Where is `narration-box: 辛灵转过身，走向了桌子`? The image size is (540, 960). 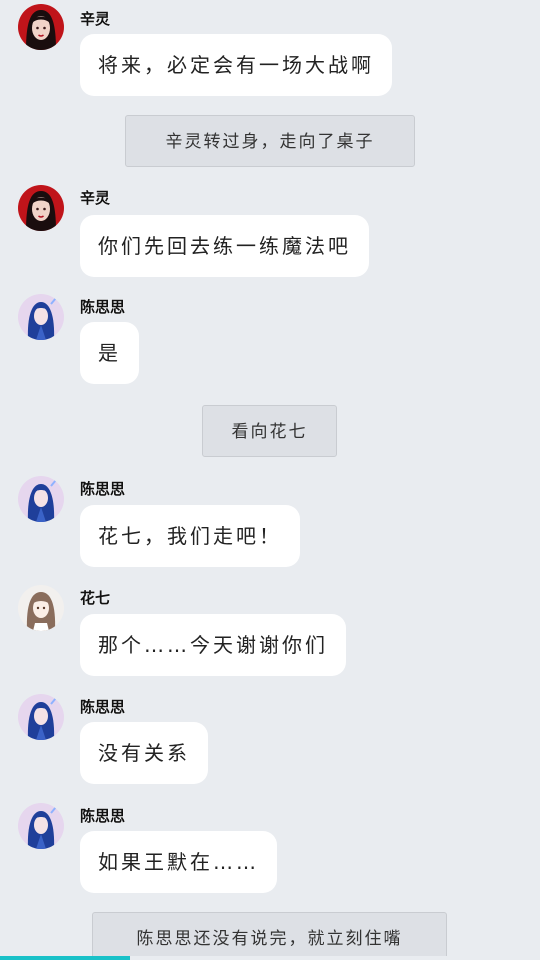 narration-box: 辛灵转过身，走向了桌子 is located at coordinates (270, 141).